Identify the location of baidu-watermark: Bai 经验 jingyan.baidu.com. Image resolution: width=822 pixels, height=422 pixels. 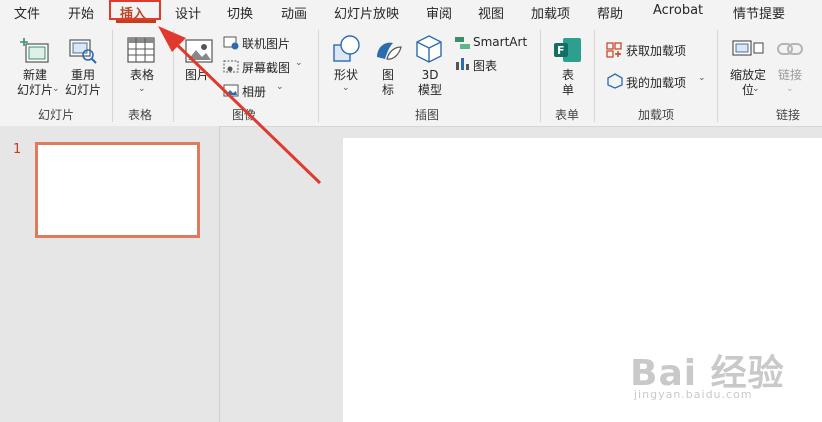
(707, 372).